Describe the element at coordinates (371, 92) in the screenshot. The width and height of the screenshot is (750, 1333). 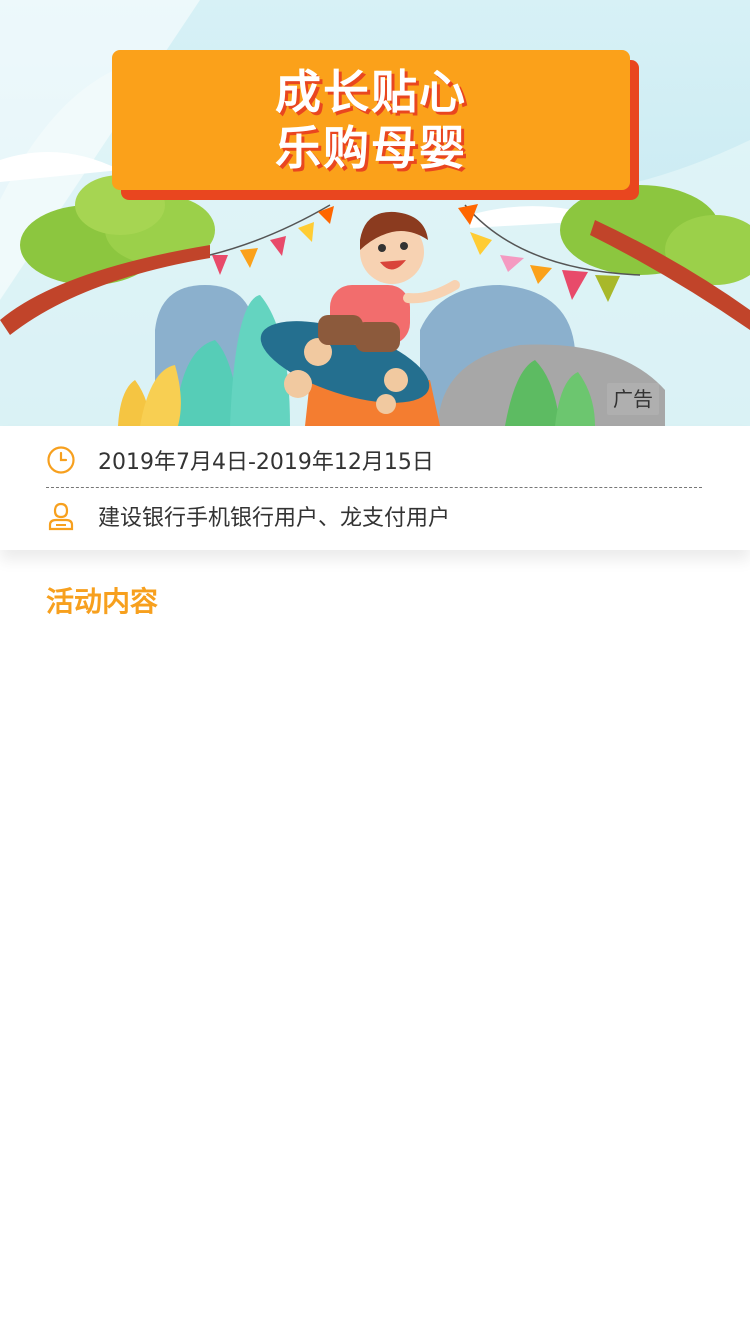
I see `banner-title-line1: 成长贴心` at that location.